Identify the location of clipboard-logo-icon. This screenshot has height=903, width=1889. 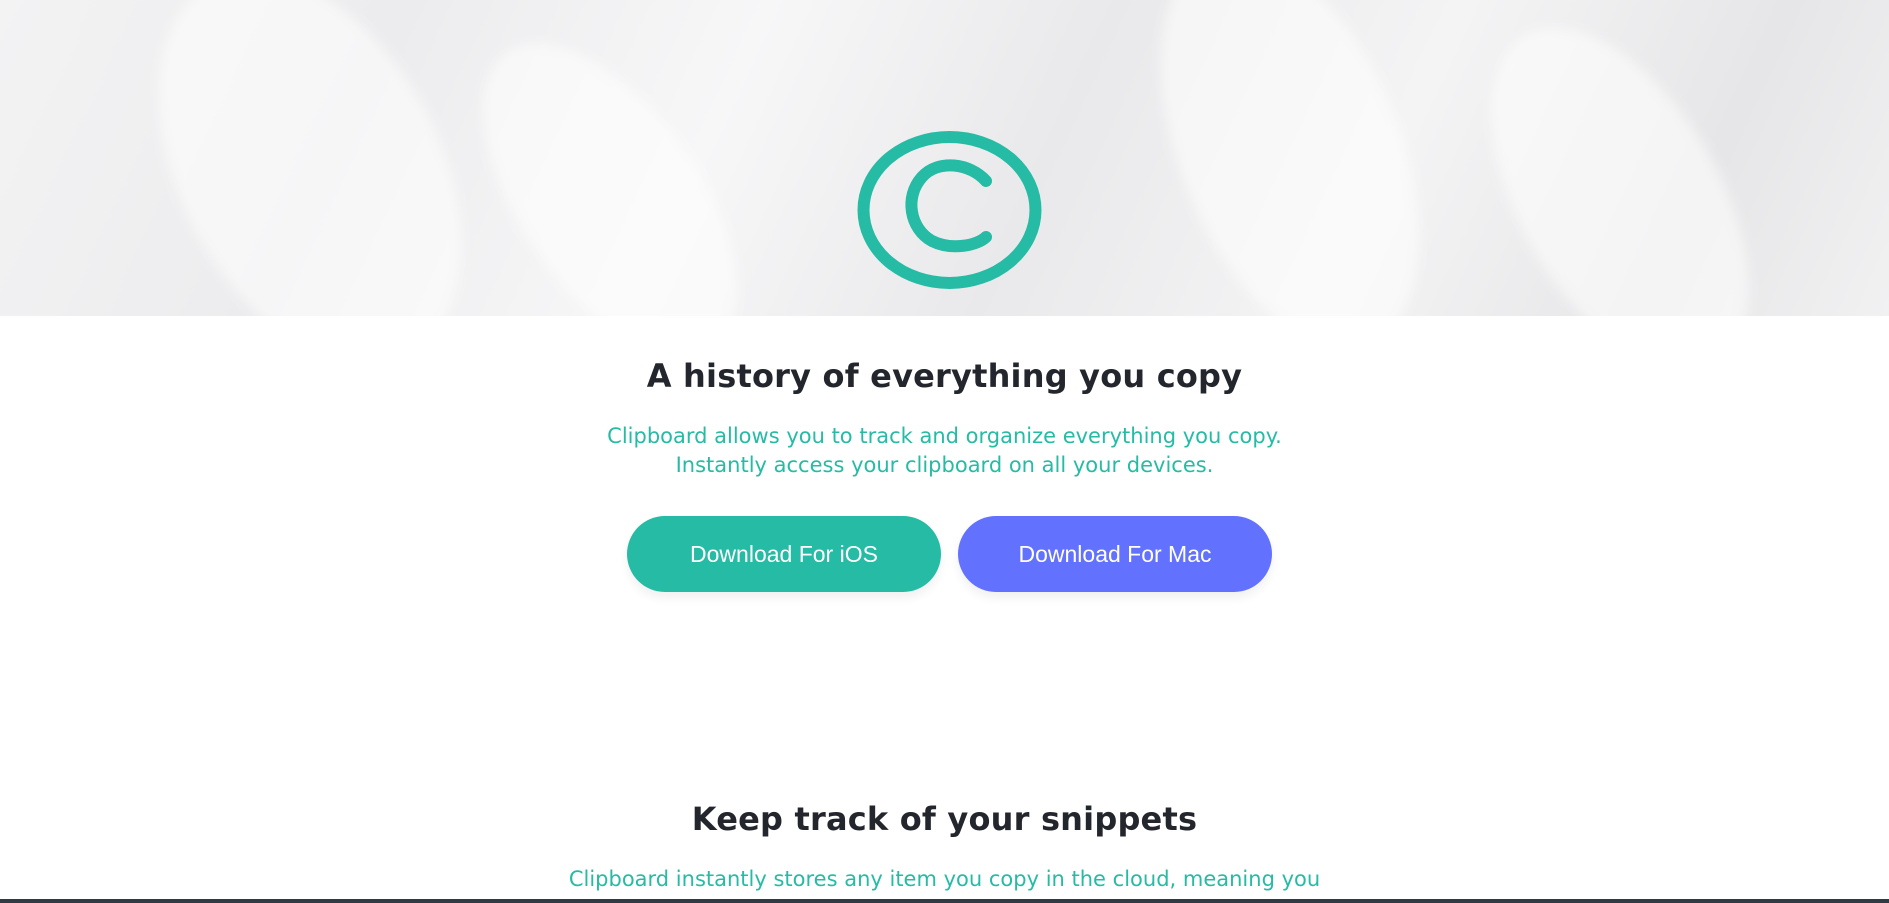
(949, 210).